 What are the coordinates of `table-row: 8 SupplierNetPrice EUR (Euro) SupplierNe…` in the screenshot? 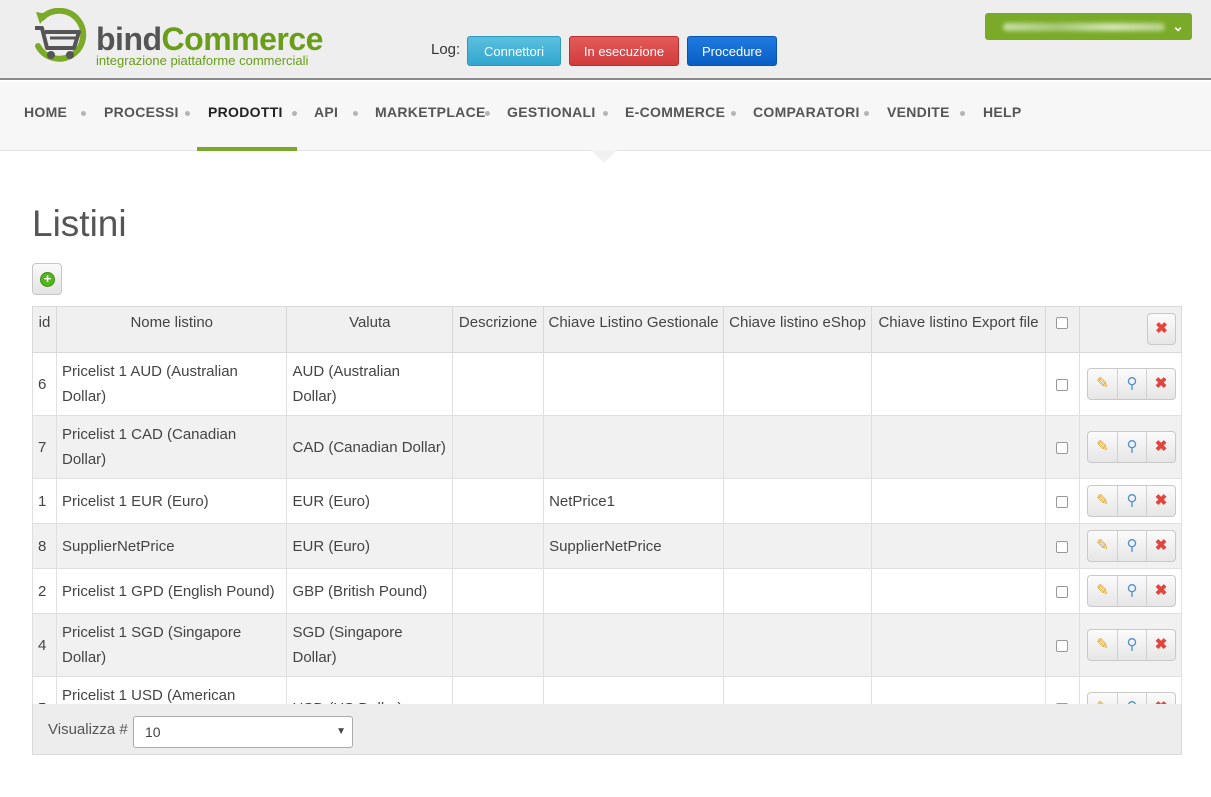 It's located at (607, 546).